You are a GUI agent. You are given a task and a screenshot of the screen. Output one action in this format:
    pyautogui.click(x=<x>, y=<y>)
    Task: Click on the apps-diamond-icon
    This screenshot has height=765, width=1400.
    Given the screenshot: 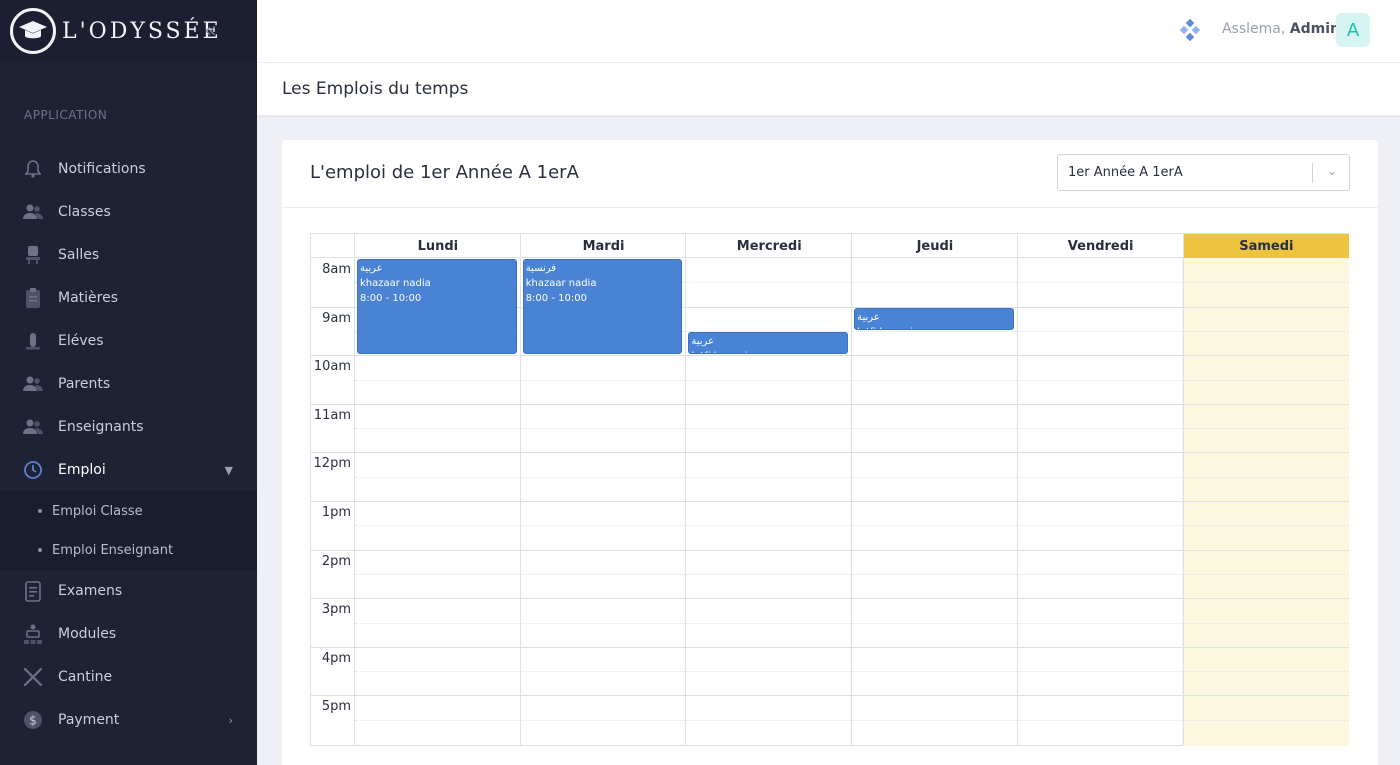 What is the action you would take?
    pyautogui.click(x=1190, y=30)
    